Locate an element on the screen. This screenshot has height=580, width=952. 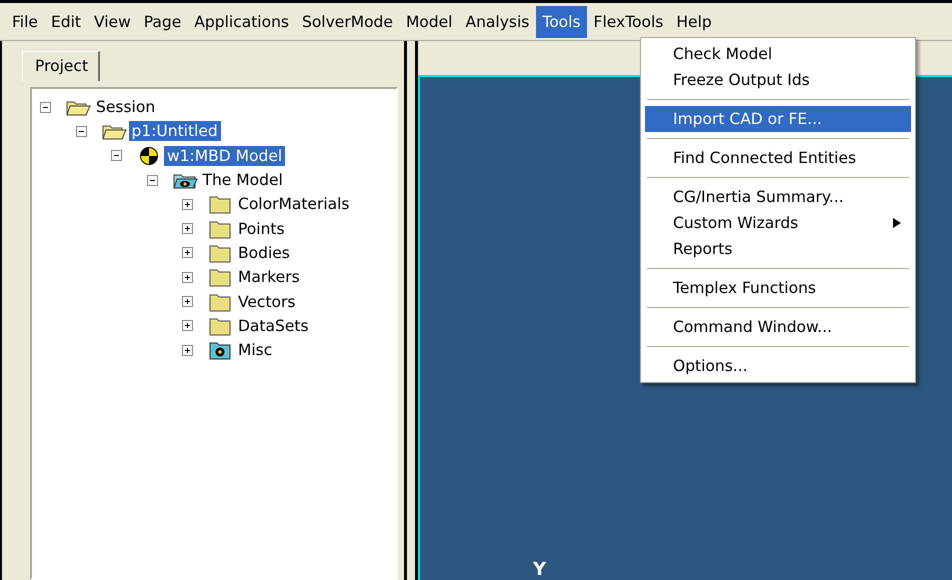
menu-entry: Templex Functions is located at coordinates (778, 288).